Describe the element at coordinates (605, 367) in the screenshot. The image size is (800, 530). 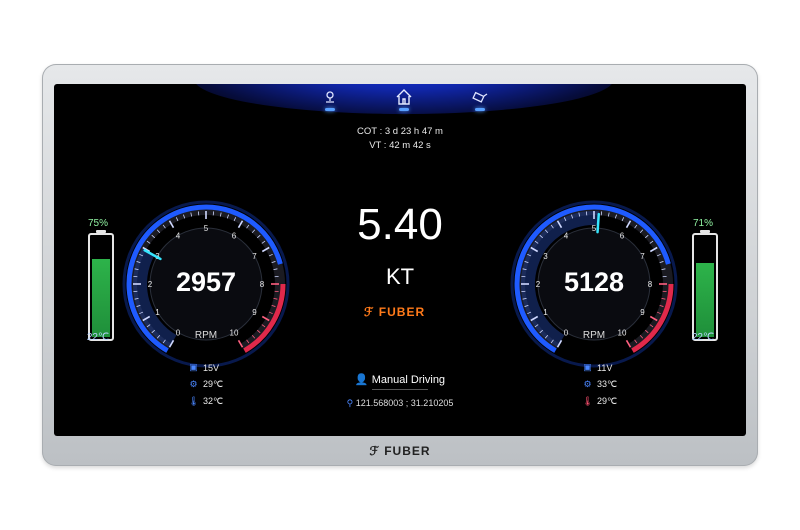
I see `right-voltage-value: 11V` at that location.